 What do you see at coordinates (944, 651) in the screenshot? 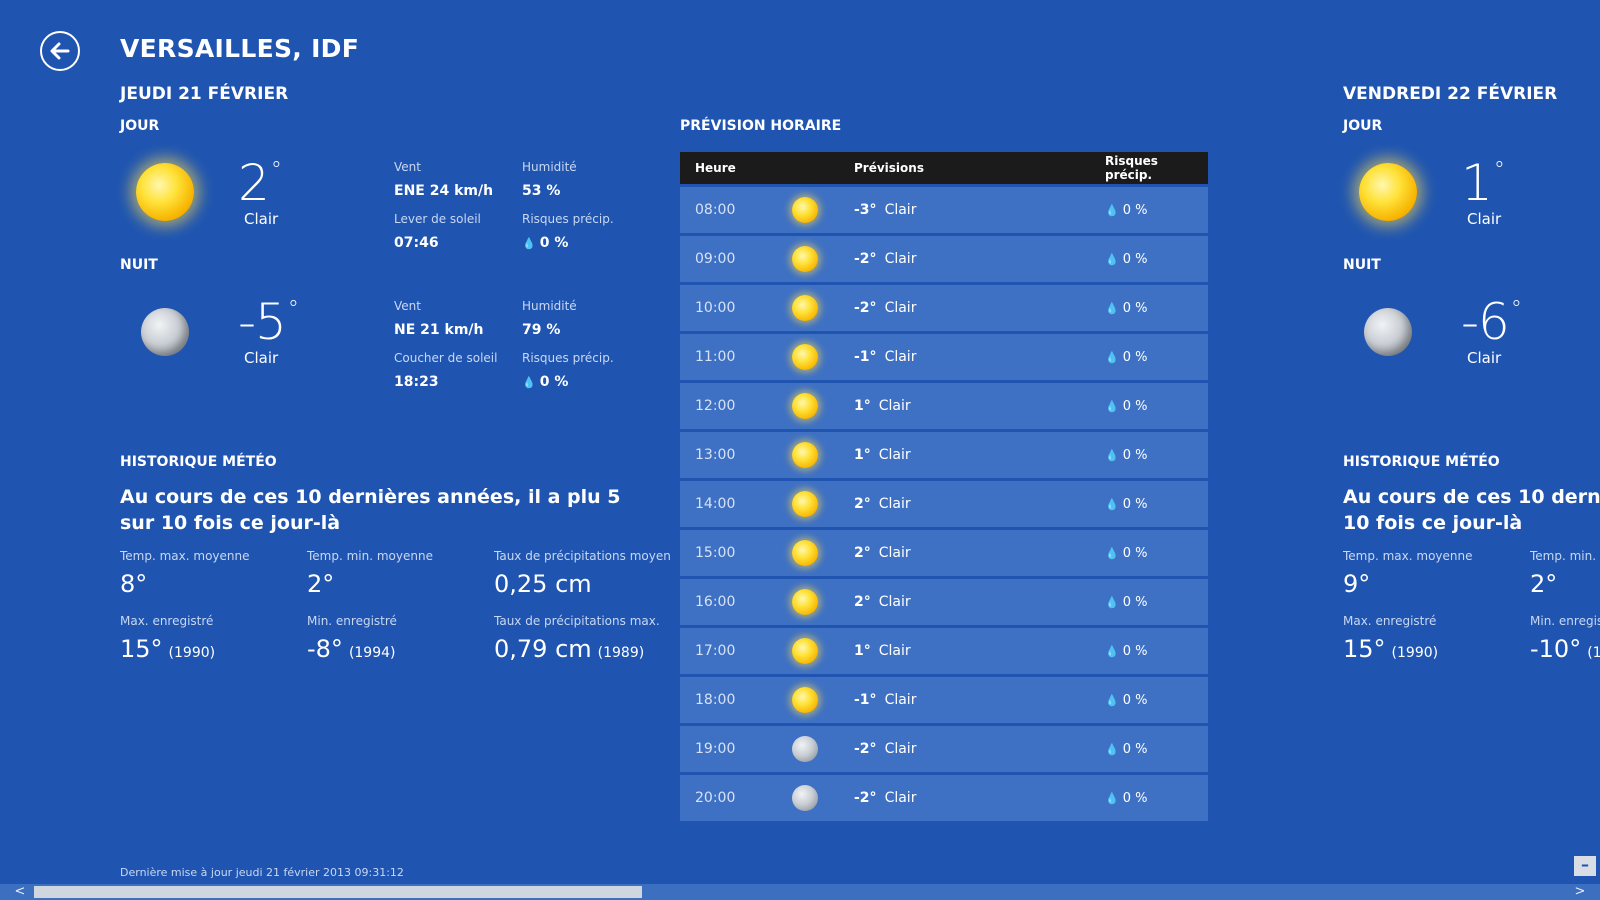
I see `table-row: 17:00 1° Clair 💧 0 %` at bounding box center [944, 651].